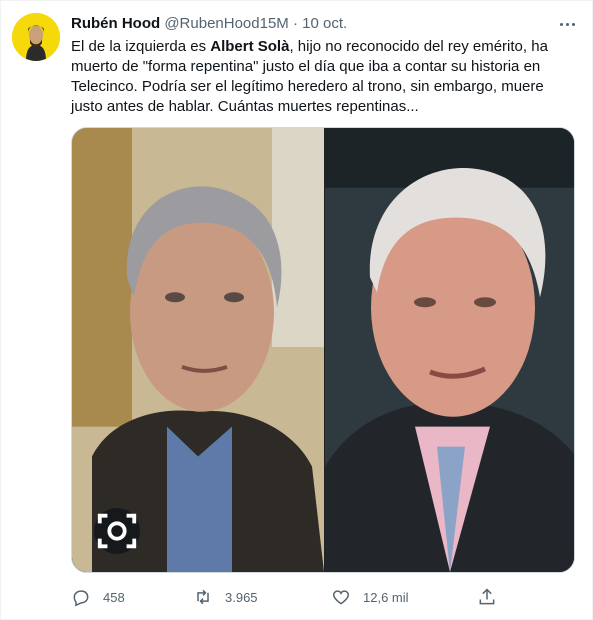 The image size is (593, 620). Describe the element at coordinates (567, 24) in the screenshot. I see `more-dots-icon` at that location.